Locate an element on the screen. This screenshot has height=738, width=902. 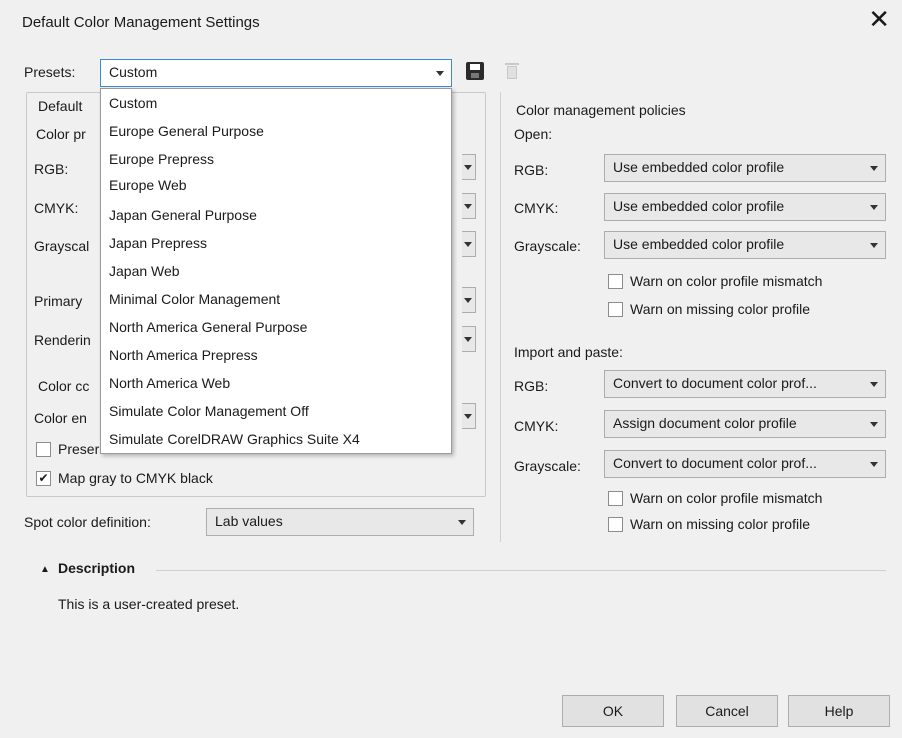
cmyk-label: CMYK: is located at coordinates (56, 208).